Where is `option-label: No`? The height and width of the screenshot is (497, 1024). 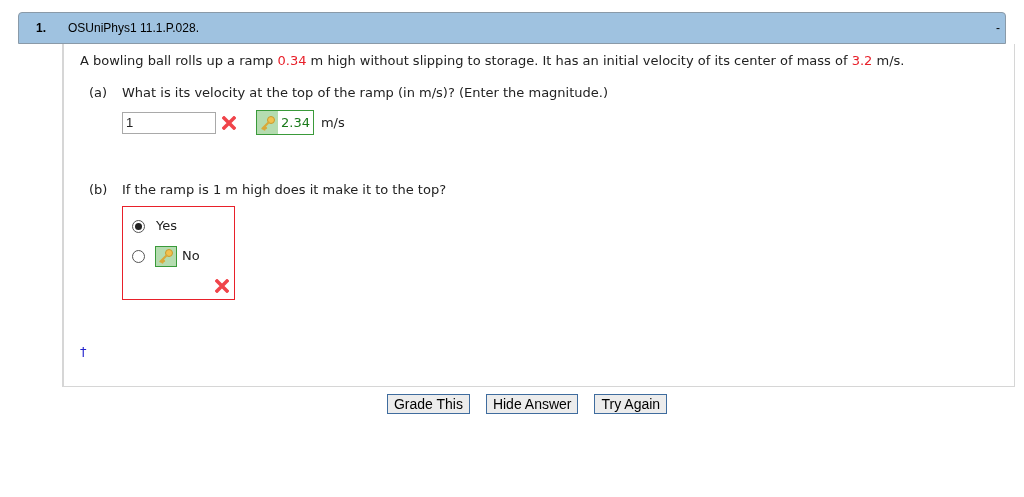 option-label: No is located at coordinates (191, 256).